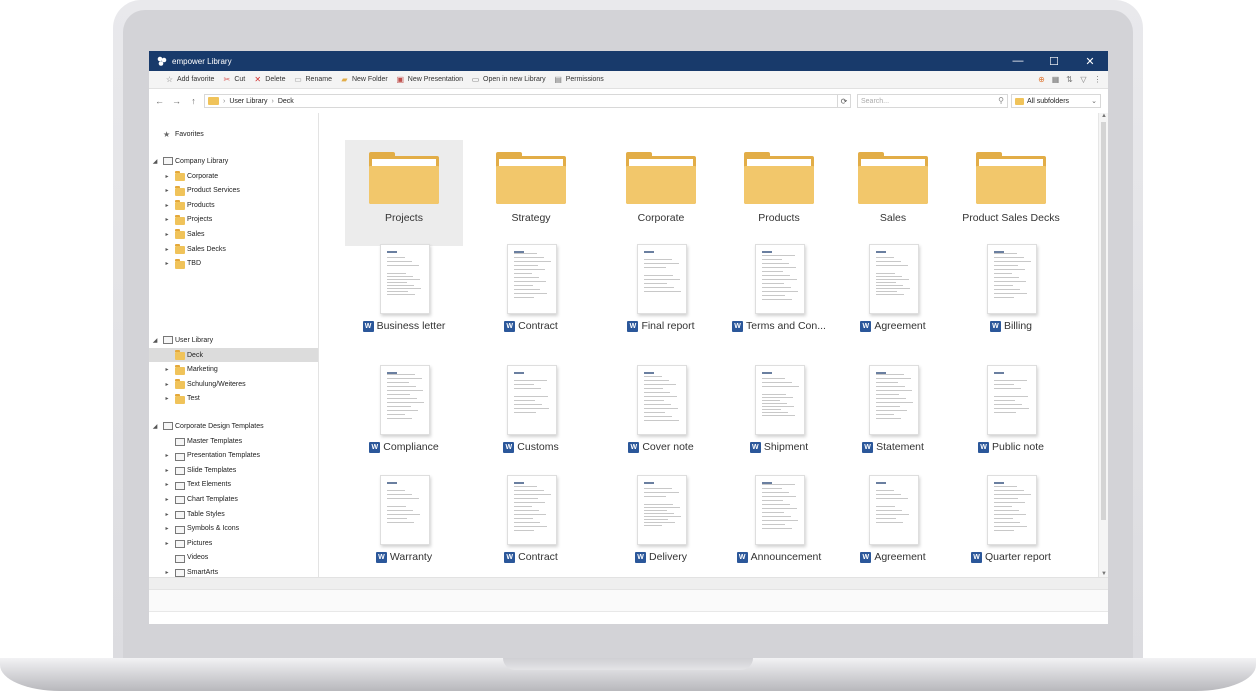 This screenshot has width=1256, height=691. Describe the element at coordinates (233, 220) in the screenshot. I see `tree-item-projects: ▸ Projects` at that location.